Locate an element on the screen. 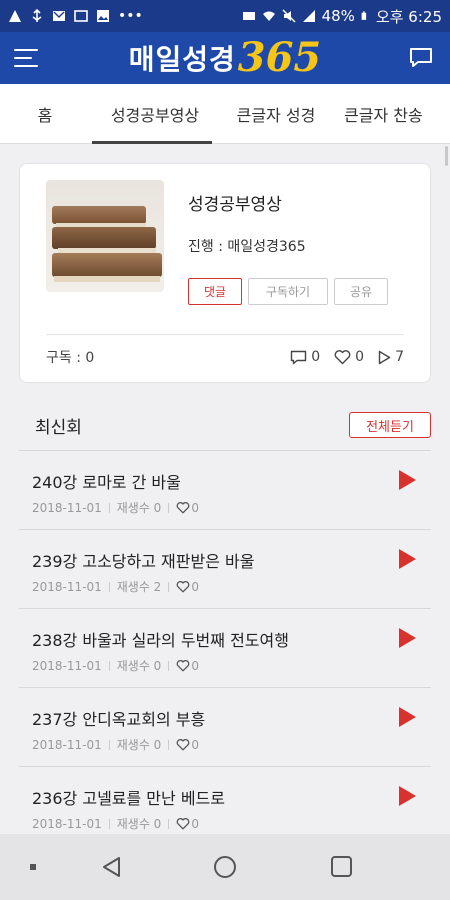 This screenshot has width=450, height=900. play-outline-icon is located at coordinates (384, 357).